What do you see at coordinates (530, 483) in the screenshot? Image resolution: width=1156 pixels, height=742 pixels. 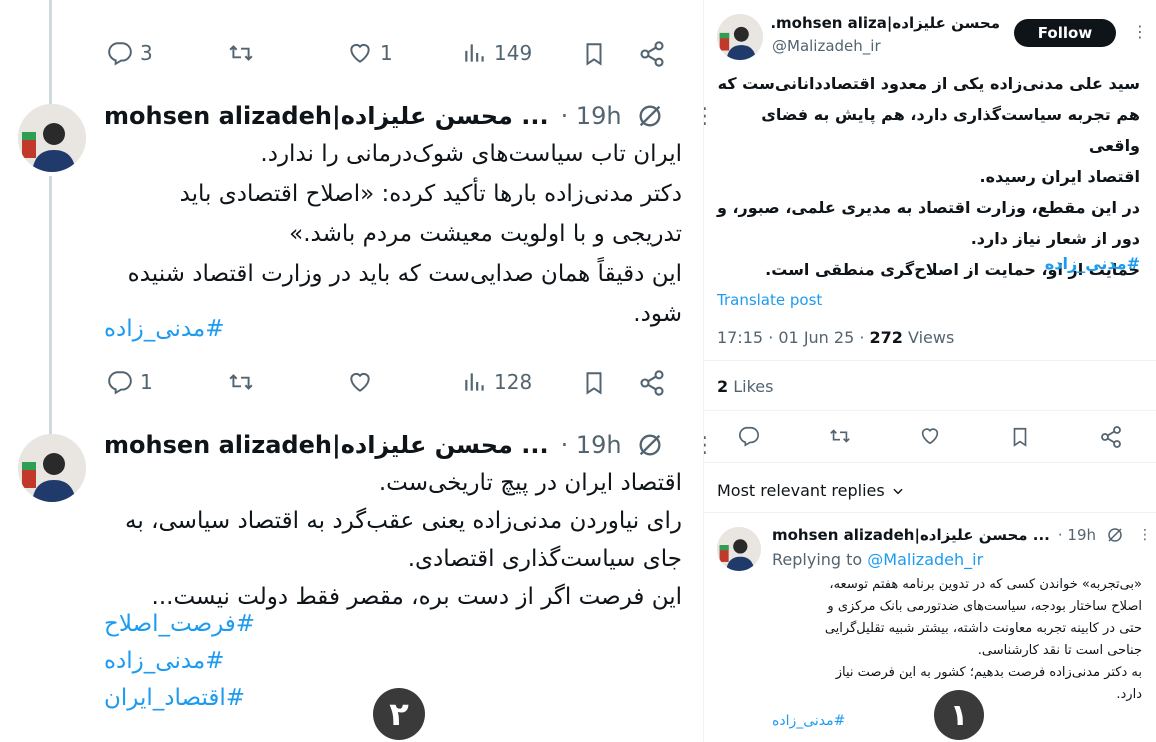 I see `tweet-line: اقتصاد ایران در پیچ تاریخی‌ست.` at bounding box center [530, 483].